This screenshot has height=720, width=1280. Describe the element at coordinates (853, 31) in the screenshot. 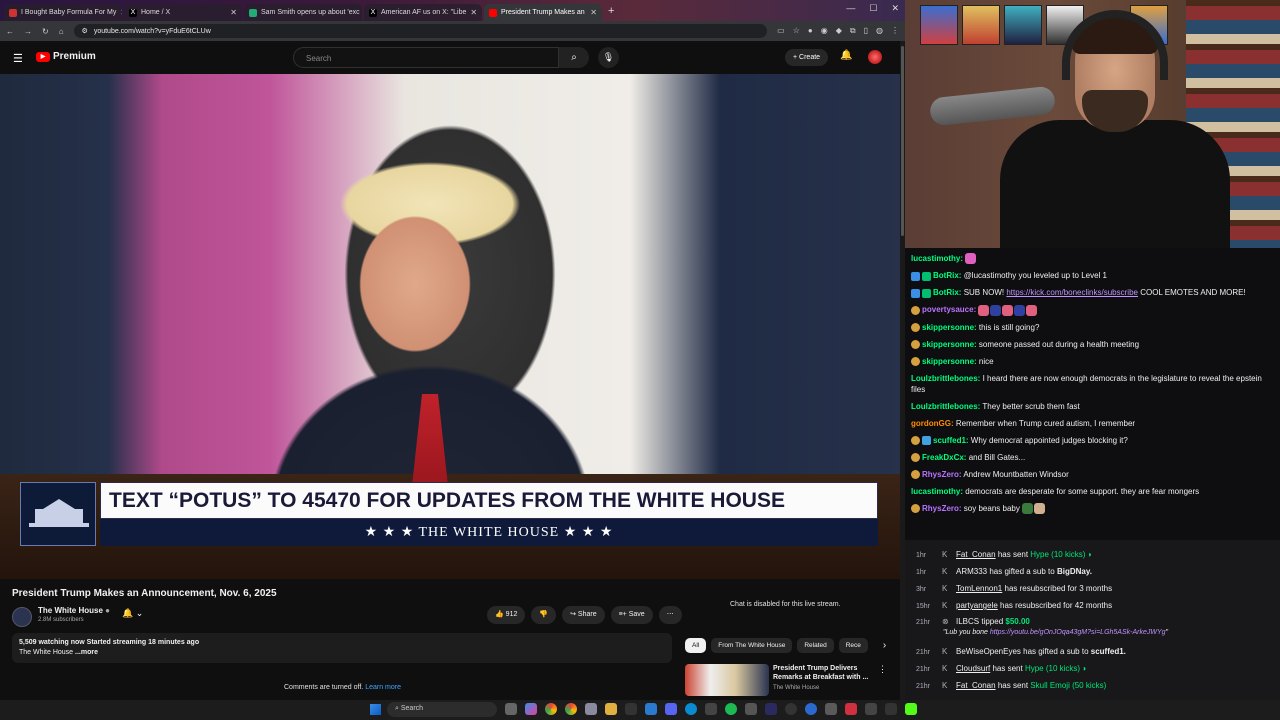

I see `extensions-puzzle-icon: ⧉` at that location.